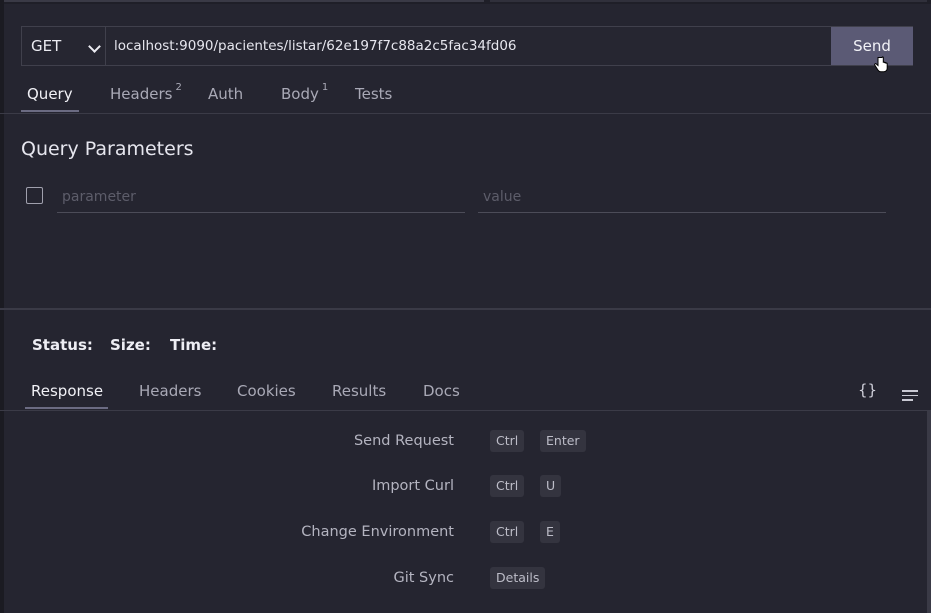 The height and width of the screenshot is (613, 931). I want to click on status-label: Status:, so click(62, 345).